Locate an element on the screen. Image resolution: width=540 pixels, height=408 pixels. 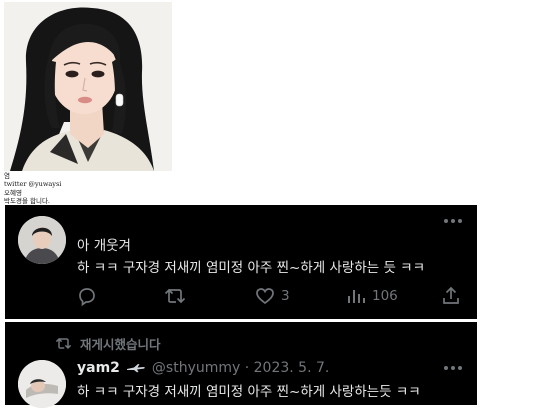
airplane-emoji-icon is located at coordinates (135, 368).